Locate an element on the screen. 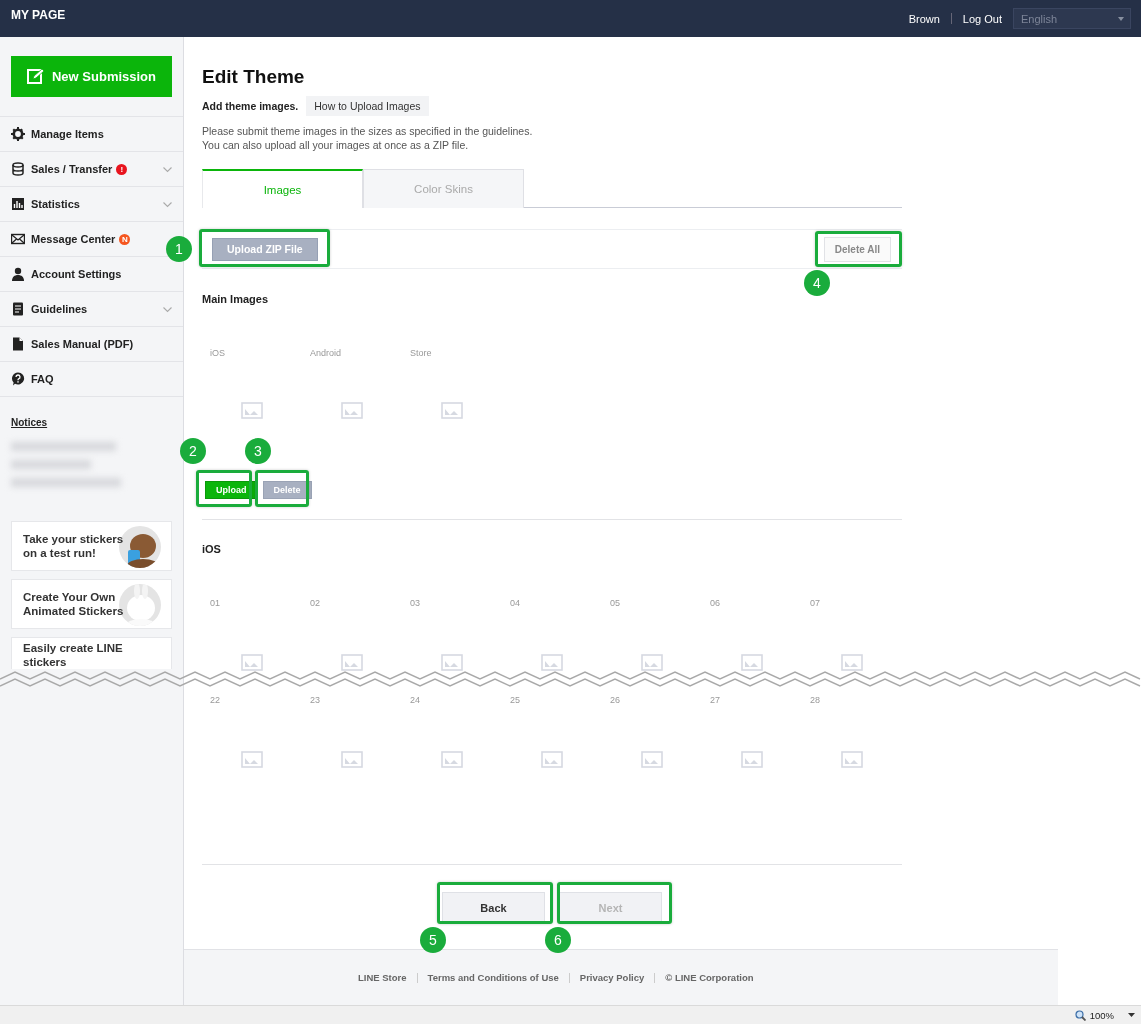 The height and width of the screenshot is (1024, 1141). gear-icon is located at coordinates (18, 134).